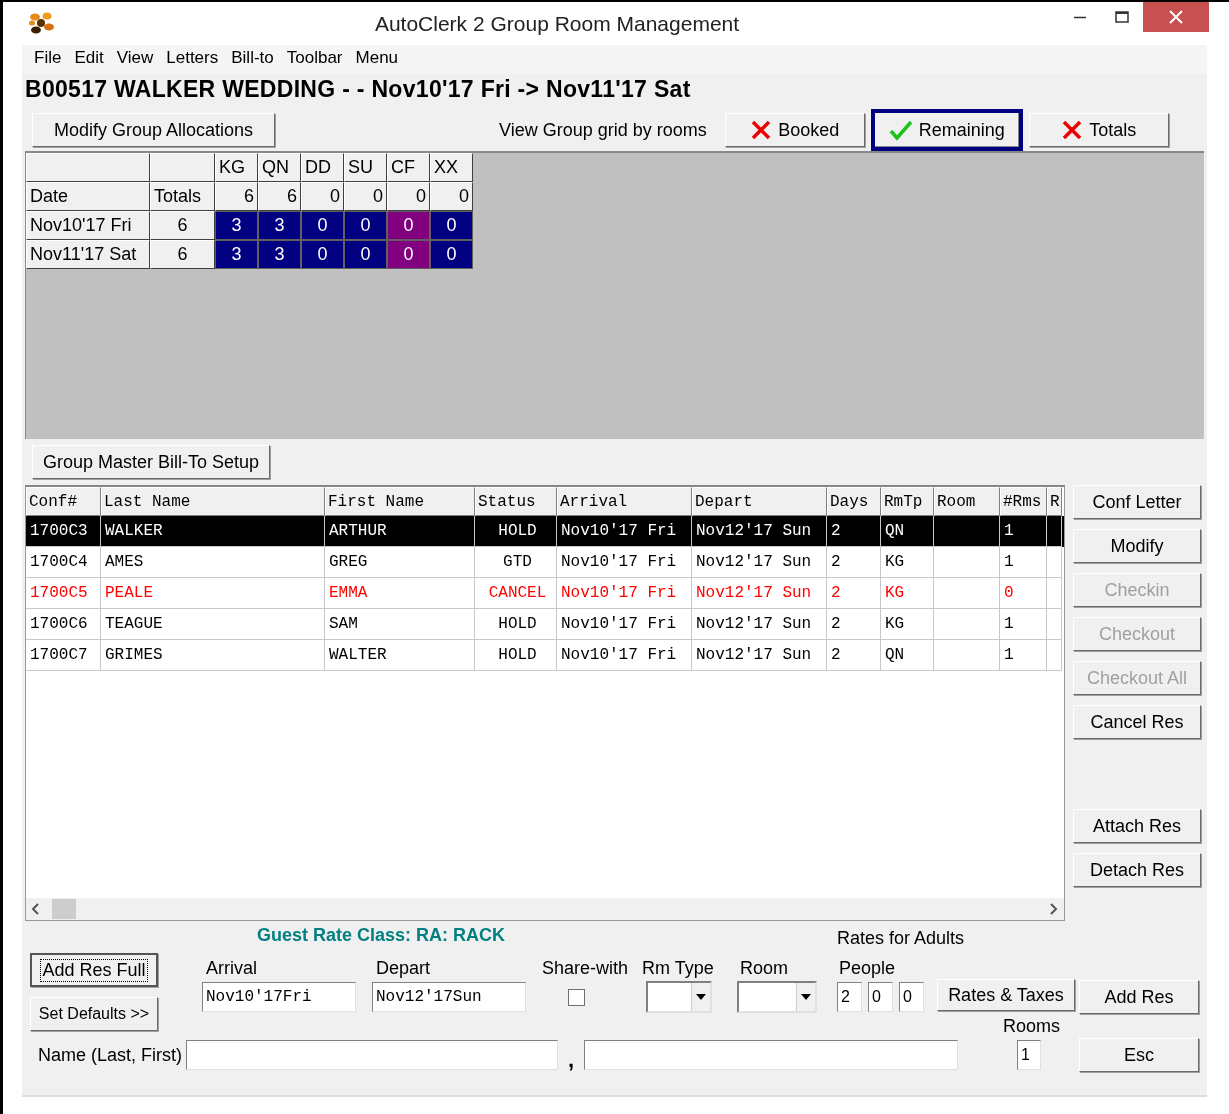  Describe the element at coordinates (139, 61) in the screenshot. I see `menu-item: View` at that location.